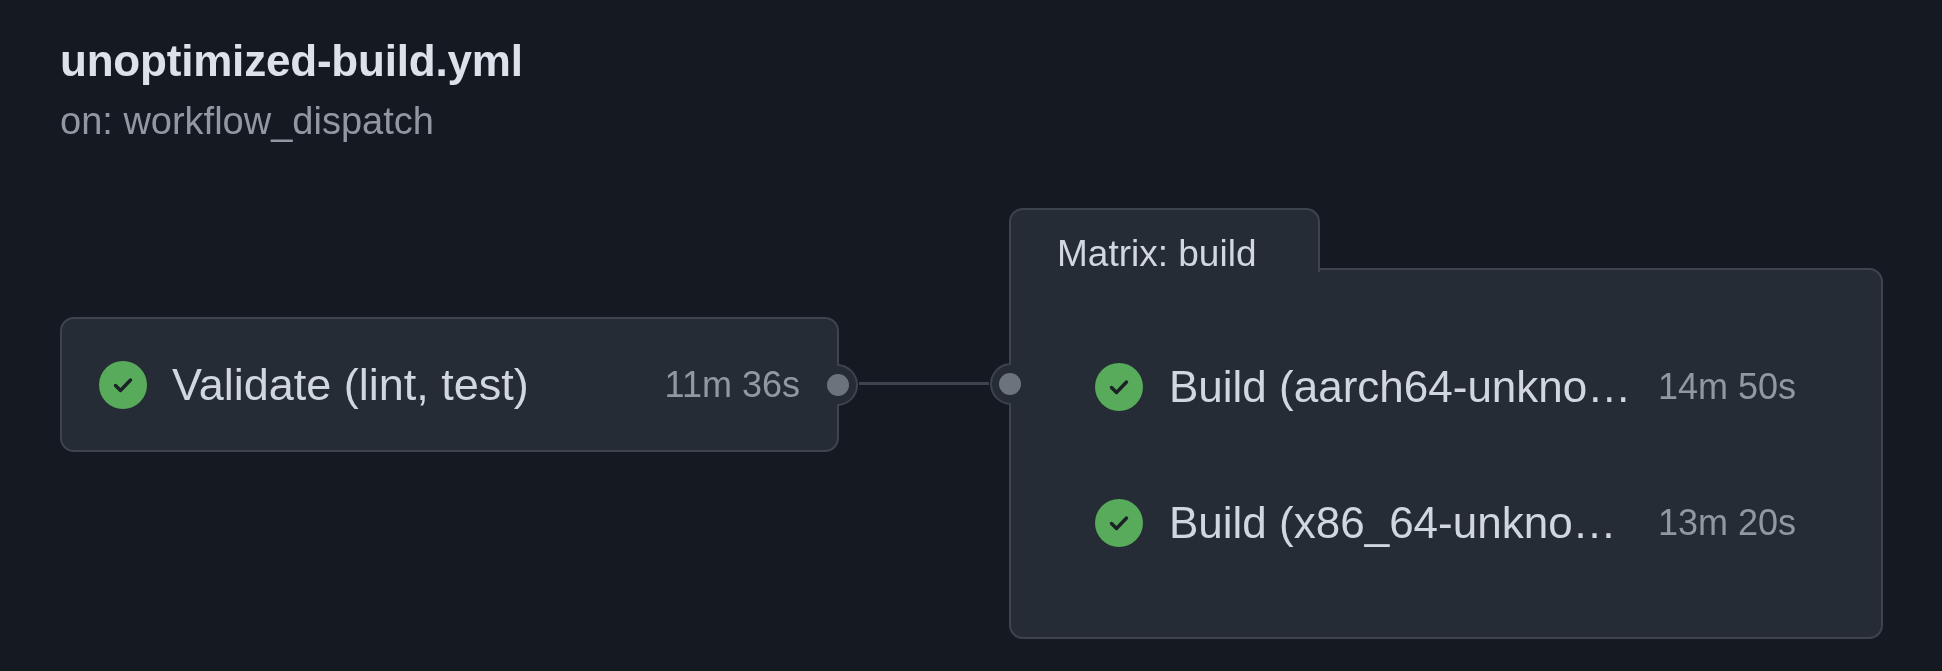  What do you see at coordinates (1164, 240) in the screenshot?
I see `matrix-label: Matrix: build` at bounding box center [1164, 240].